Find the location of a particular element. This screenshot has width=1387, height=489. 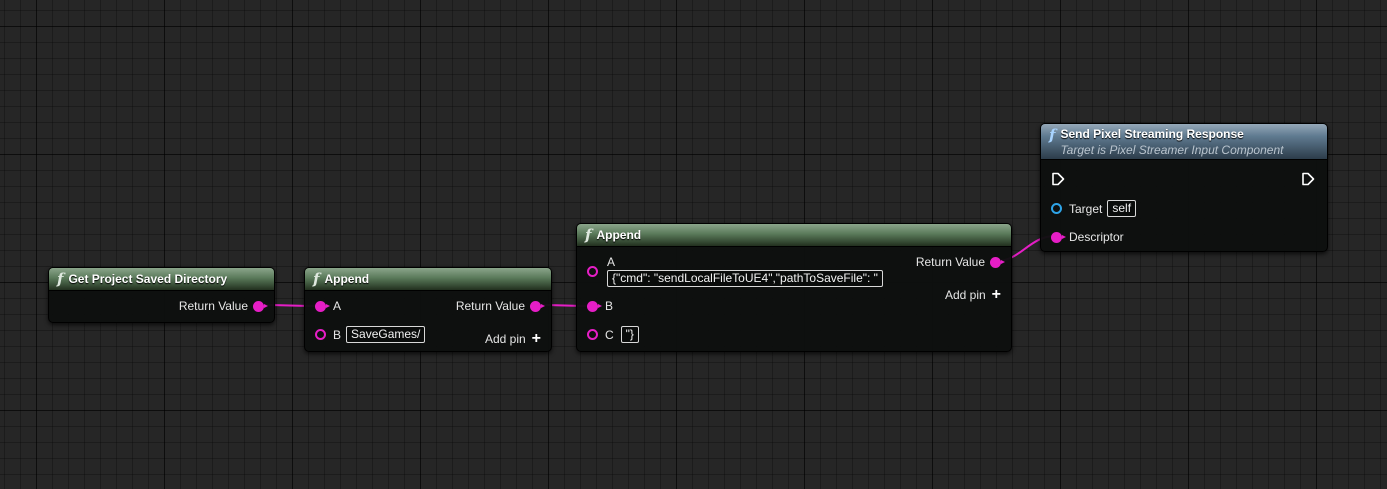

pin-label: Target is located at coordinates (1086, 208).